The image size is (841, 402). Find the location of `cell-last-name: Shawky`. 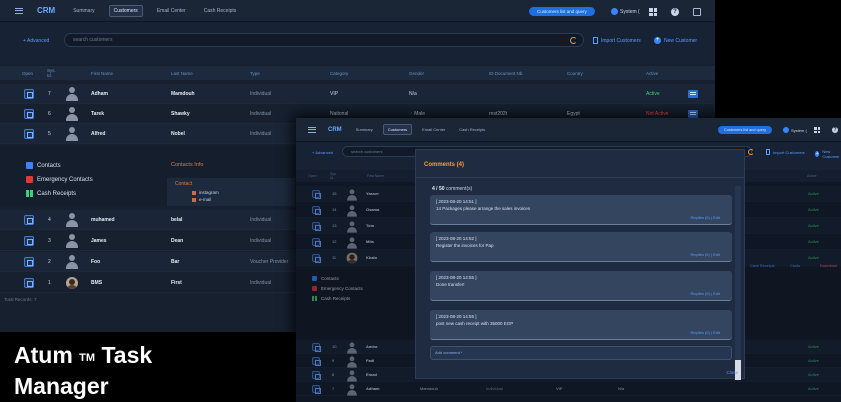

cell-last-name: Shawky is located at coordinates (180, 113).